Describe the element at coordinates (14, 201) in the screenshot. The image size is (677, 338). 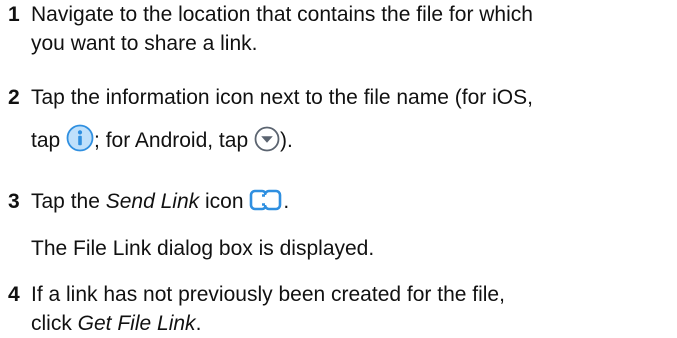
I see `step-number: 3` at that location.